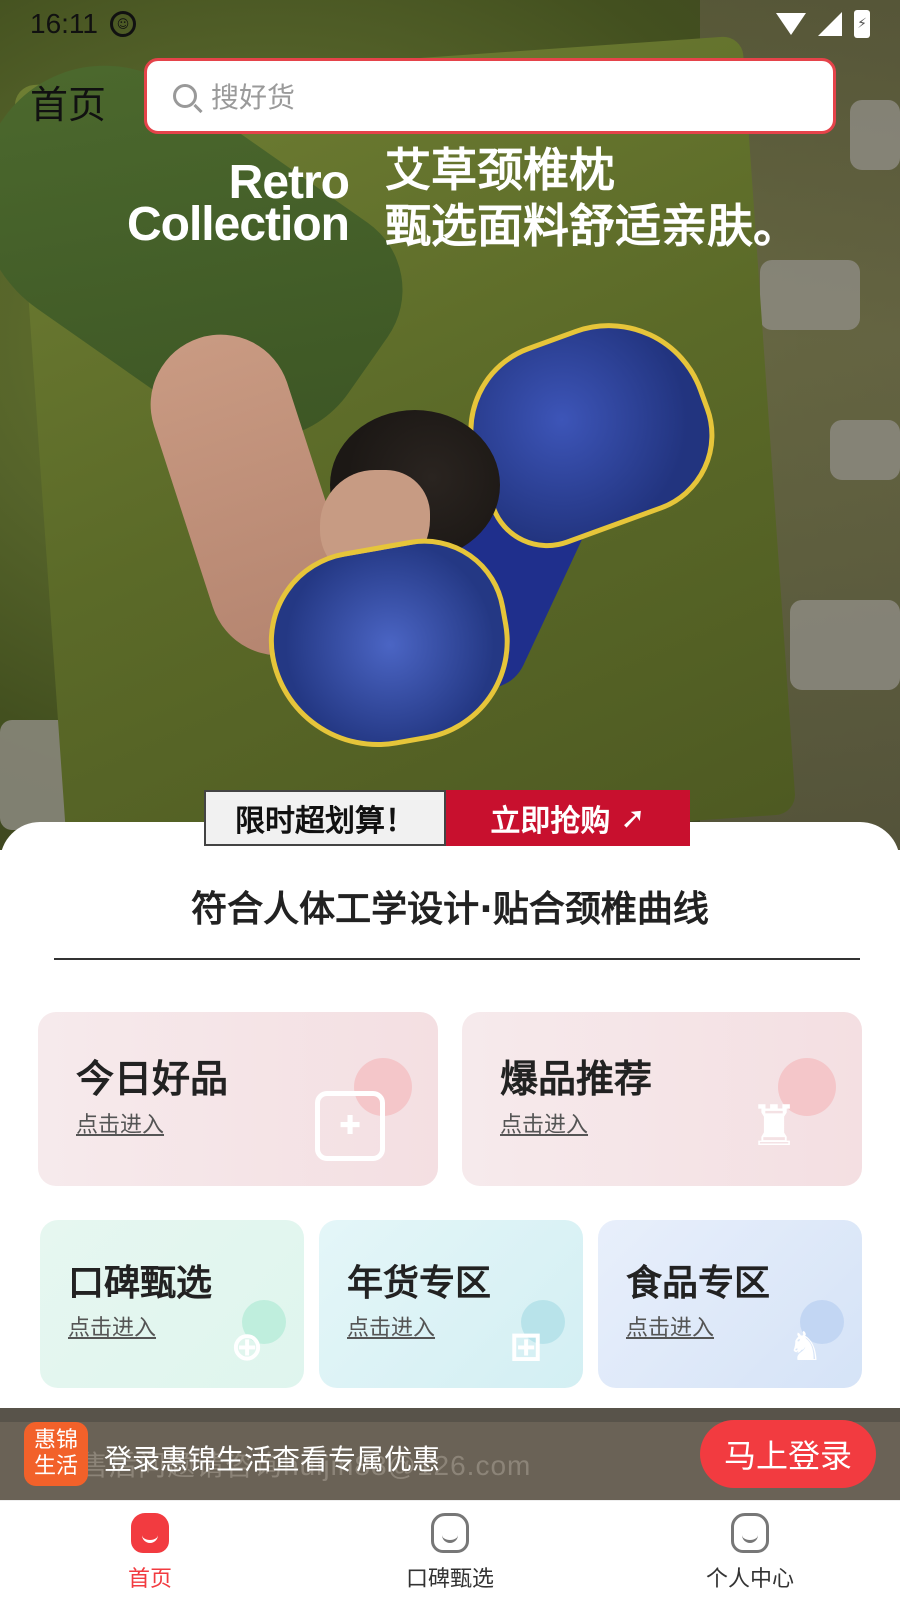 The width and height of the screenshot is (900, 1600). I want to click on profile-icon, so click(750, 1533).